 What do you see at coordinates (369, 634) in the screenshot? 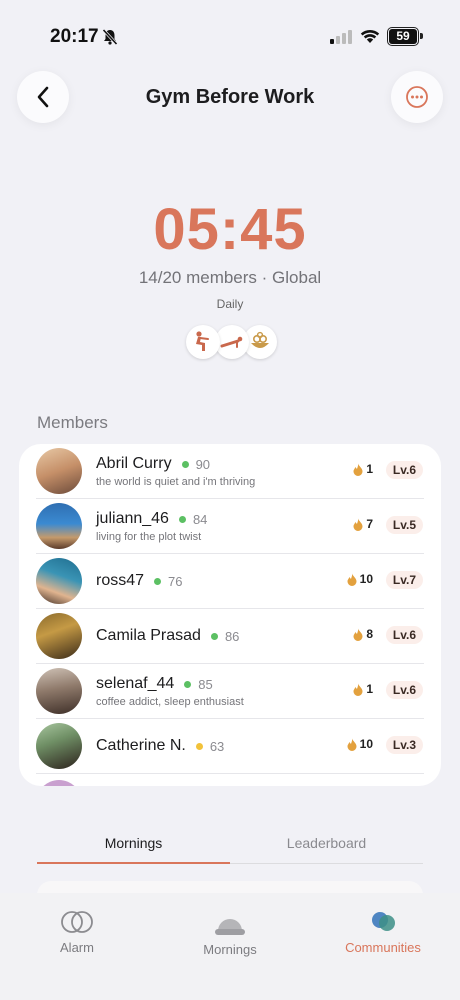
I see `streak-count: 8` at bounding box center [369, 634].